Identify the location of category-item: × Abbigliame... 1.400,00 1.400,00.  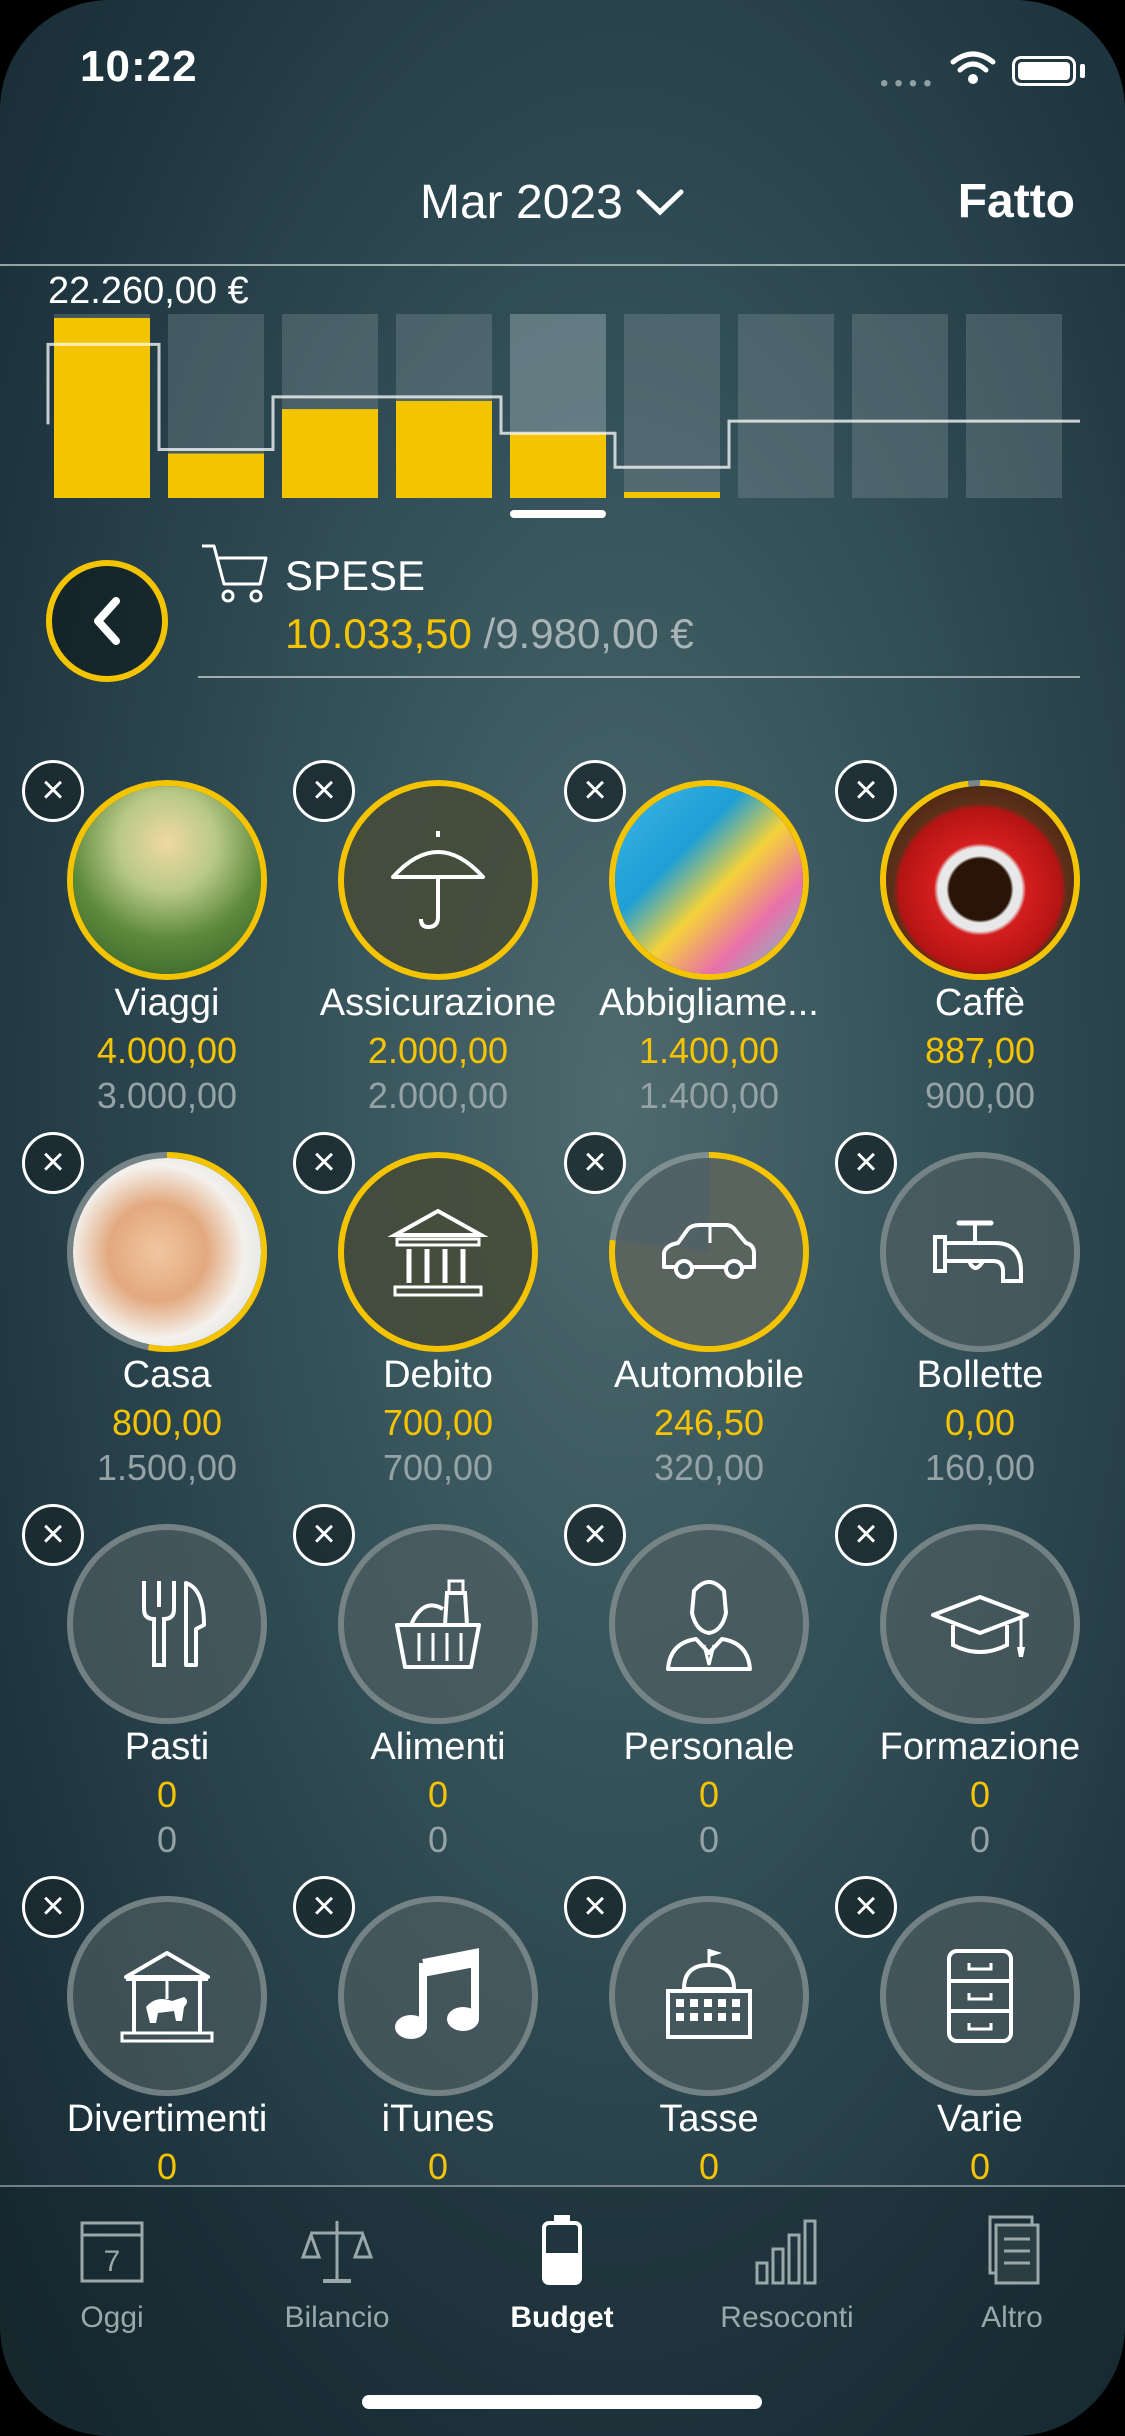
(704, 945).